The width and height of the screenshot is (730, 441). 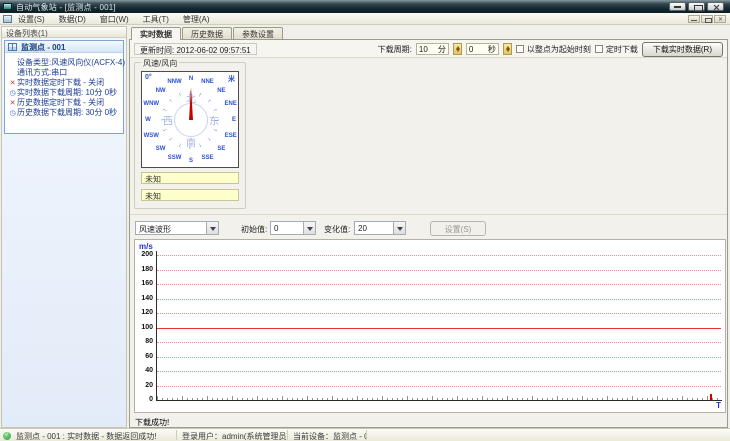 I want to click on timed-download-option: 定时下载, so click(x=616, y=49).